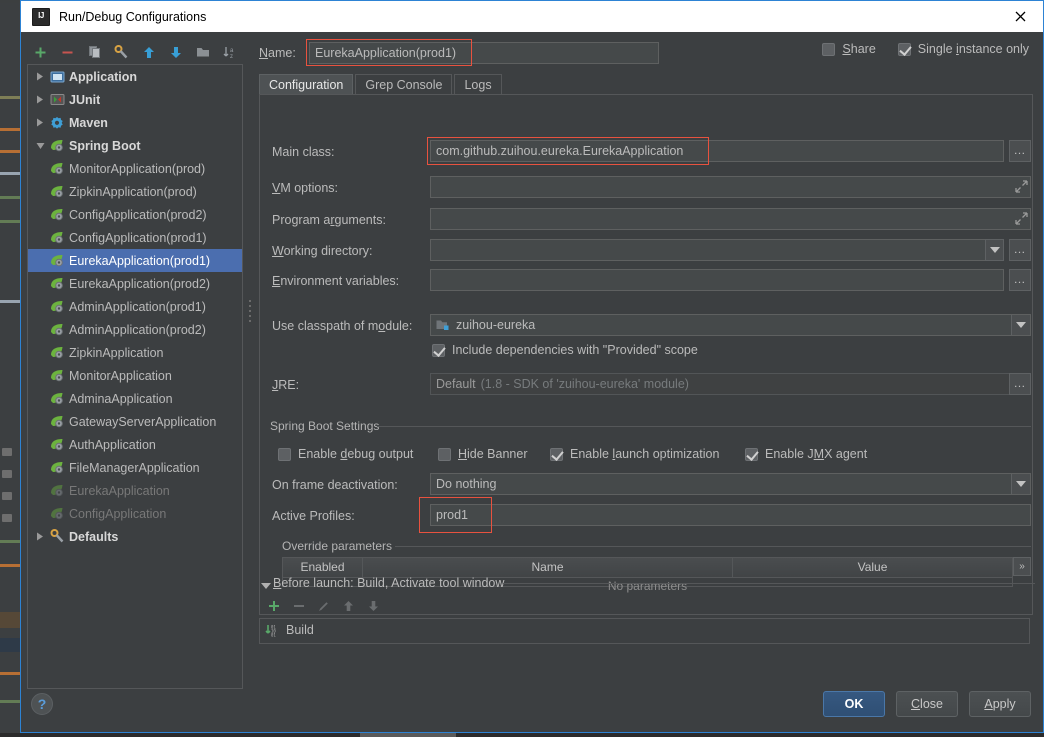  I want to click on table-overflow-button: », so click(1022, 566).